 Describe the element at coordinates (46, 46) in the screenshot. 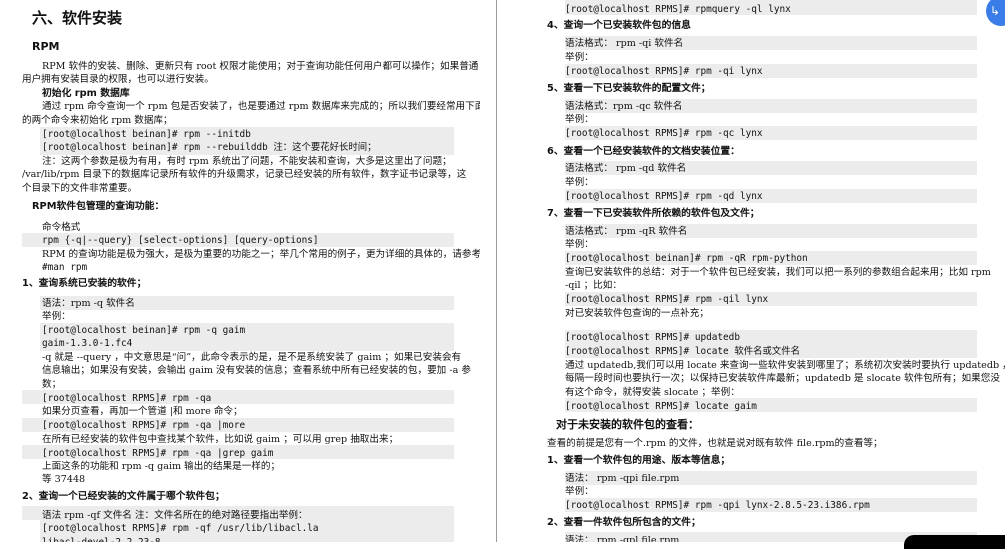

I see `heading: RPM` at that location.